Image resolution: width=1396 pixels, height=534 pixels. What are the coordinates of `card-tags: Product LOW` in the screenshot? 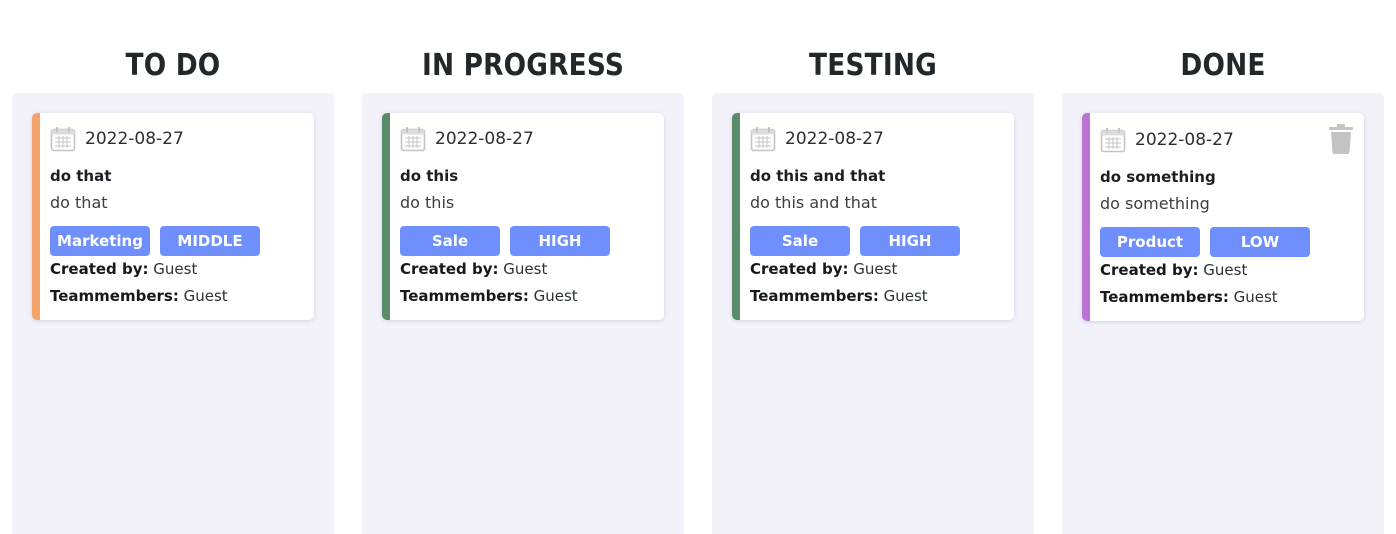 It's located at (1205, 242).